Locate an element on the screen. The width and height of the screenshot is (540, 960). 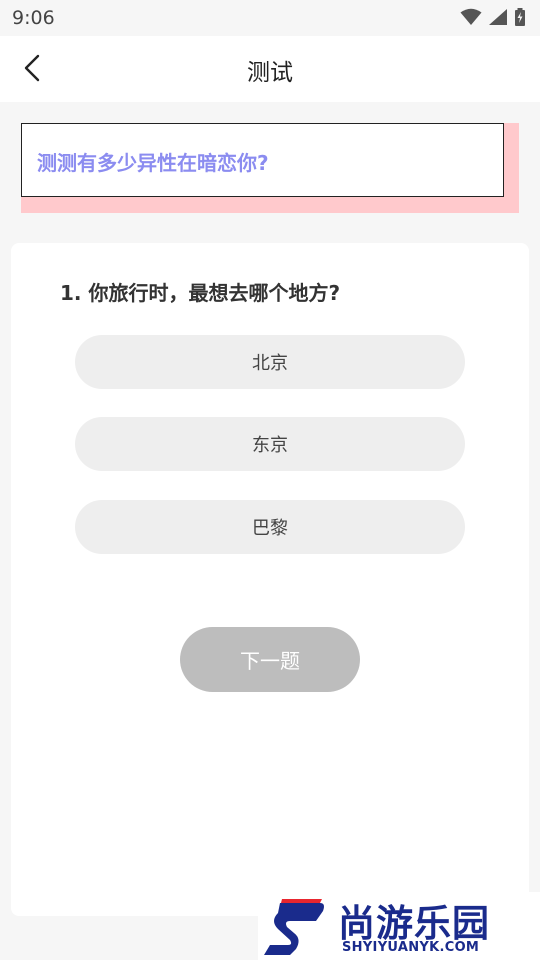
status-time: 9:06 is located at coordinates (33, 18).